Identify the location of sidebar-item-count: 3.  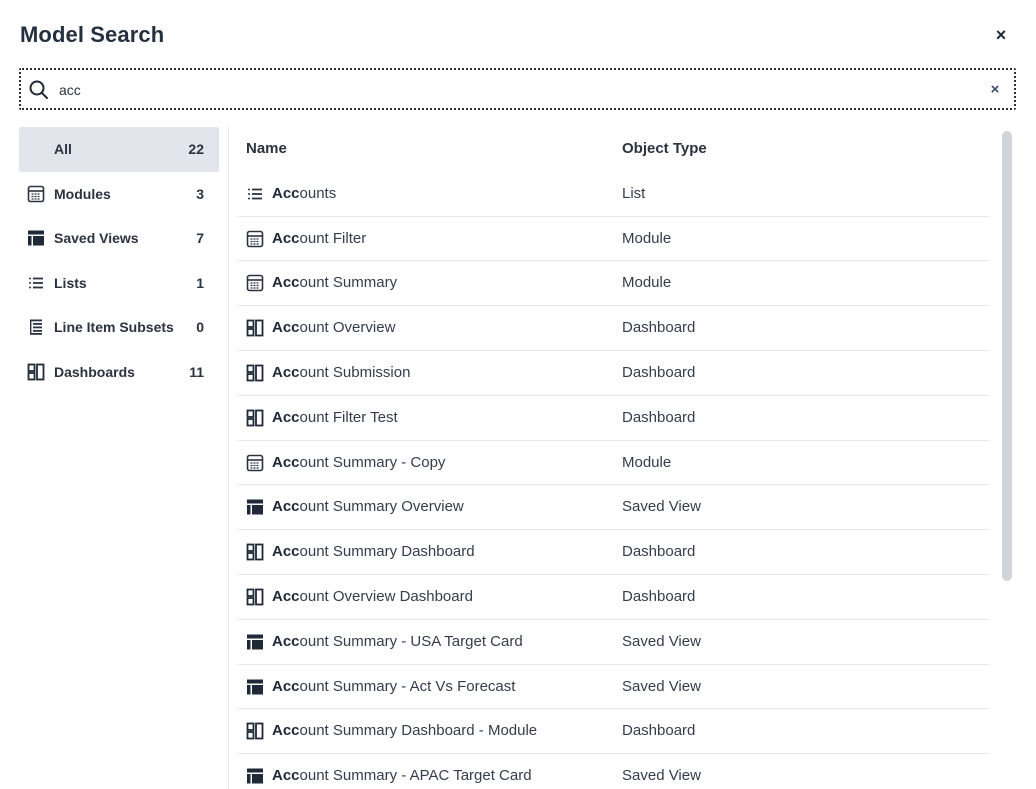
(200, 193).